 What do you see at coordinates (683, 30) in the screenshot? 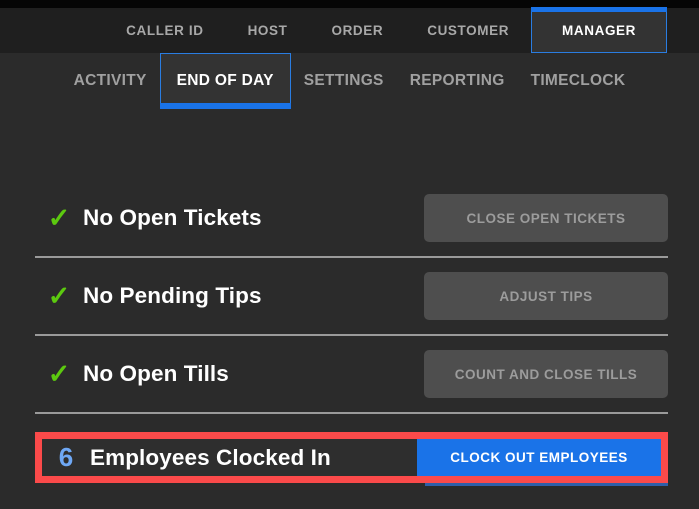
I see `primary-nav-spacer` at bounding box center [683, 30].